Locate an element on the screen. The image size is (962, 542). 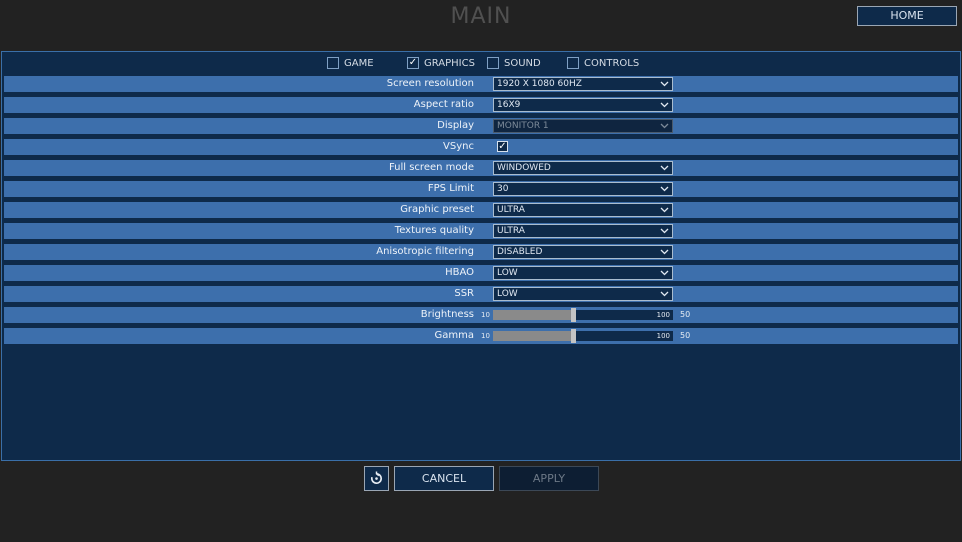
tab-graphics-checkbox: ✓ is located at coordinates (413, 63).